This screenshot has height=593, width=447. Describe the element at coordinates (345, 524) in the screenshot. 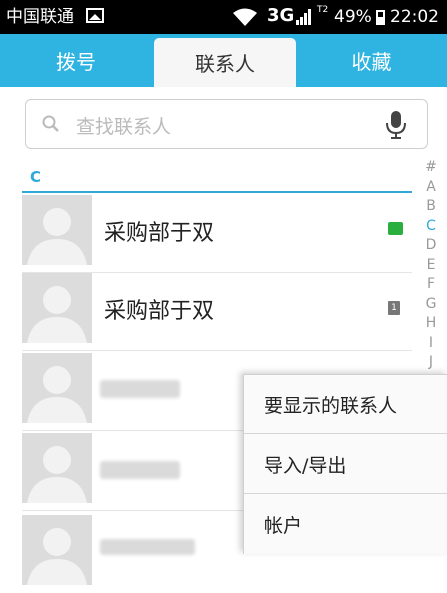

I see `menu-item-accounts: 帐户` at that location.